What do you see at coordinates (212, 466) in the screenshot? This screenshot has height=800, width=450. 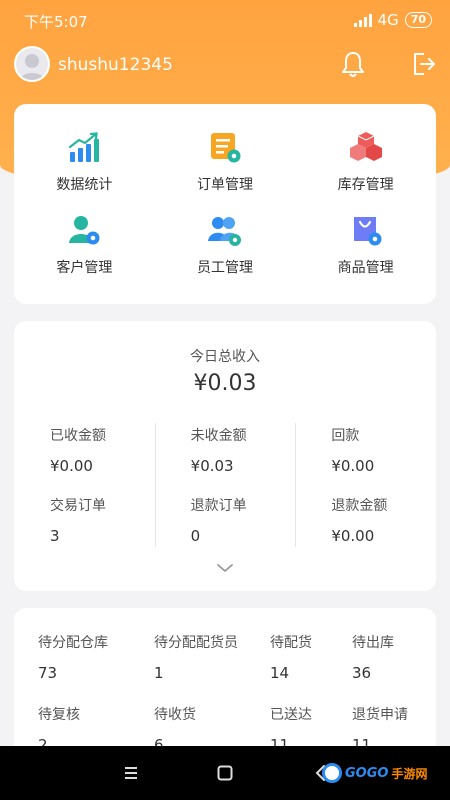 I see `stat-value: ¥0.03` at bounding box center [212, 466].